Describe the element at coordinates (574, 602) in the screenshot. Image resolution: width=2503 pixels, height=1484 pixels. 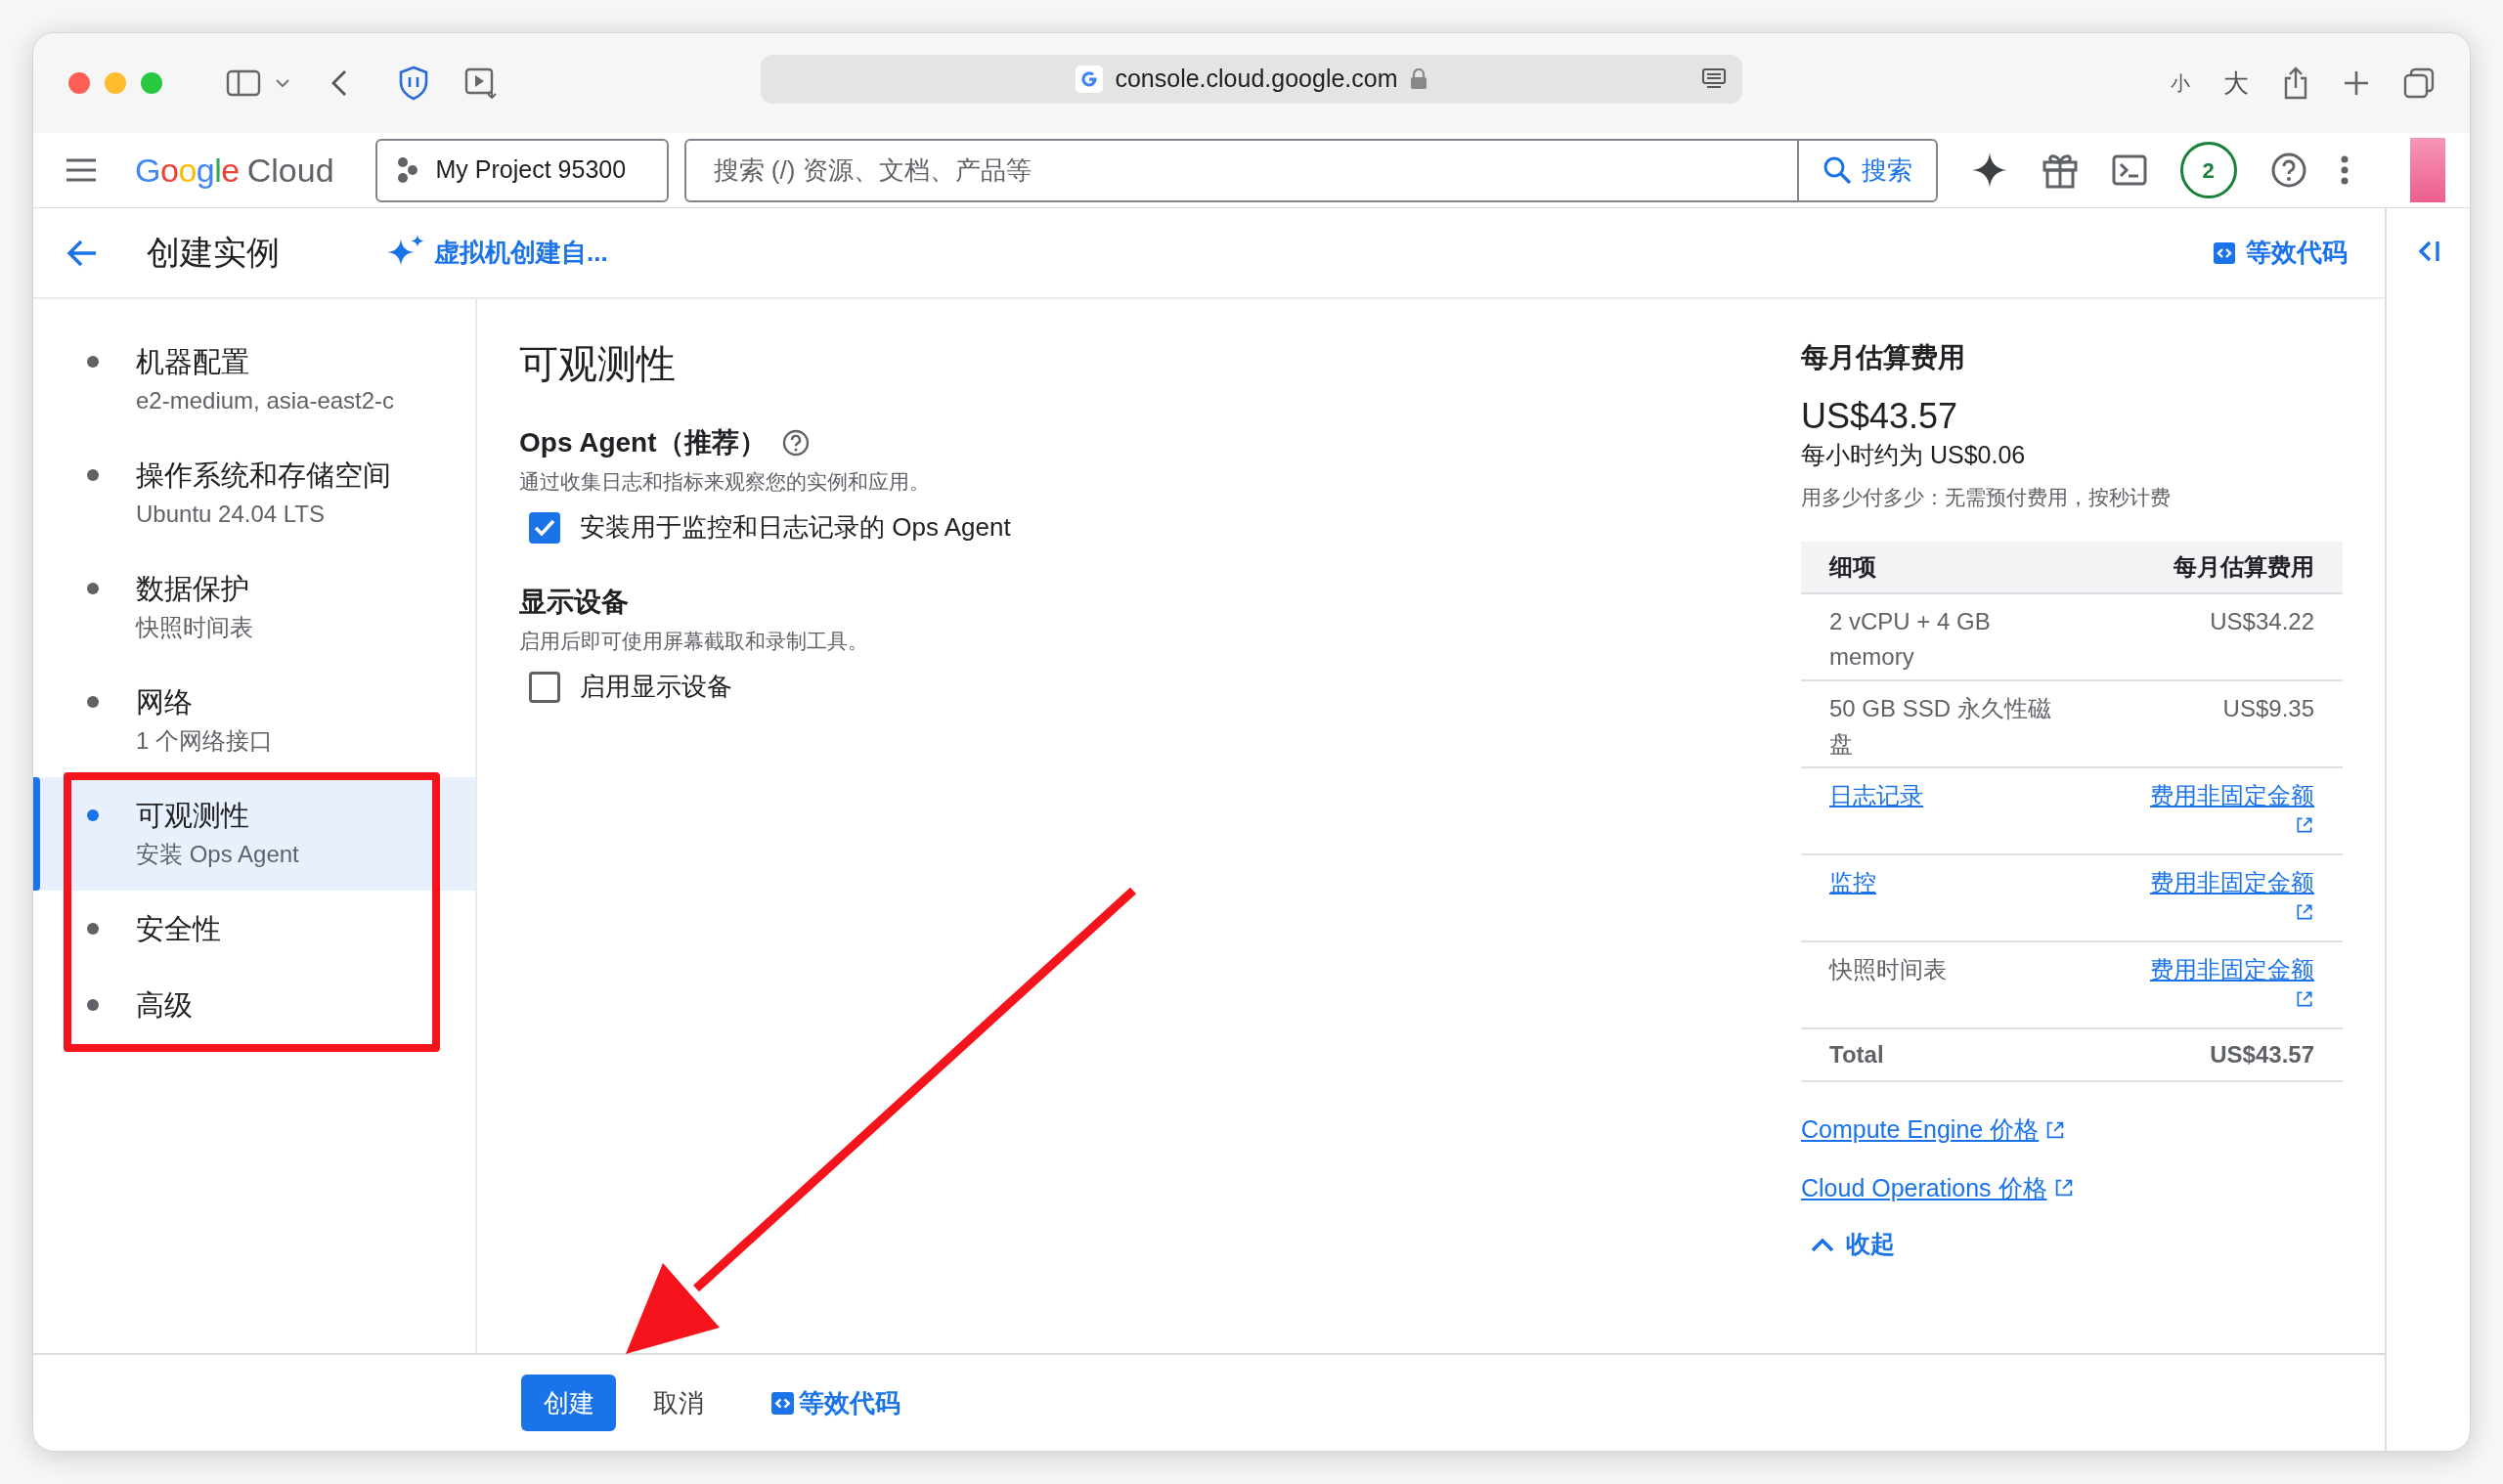
I see `group-title: 显示设备` at that location.